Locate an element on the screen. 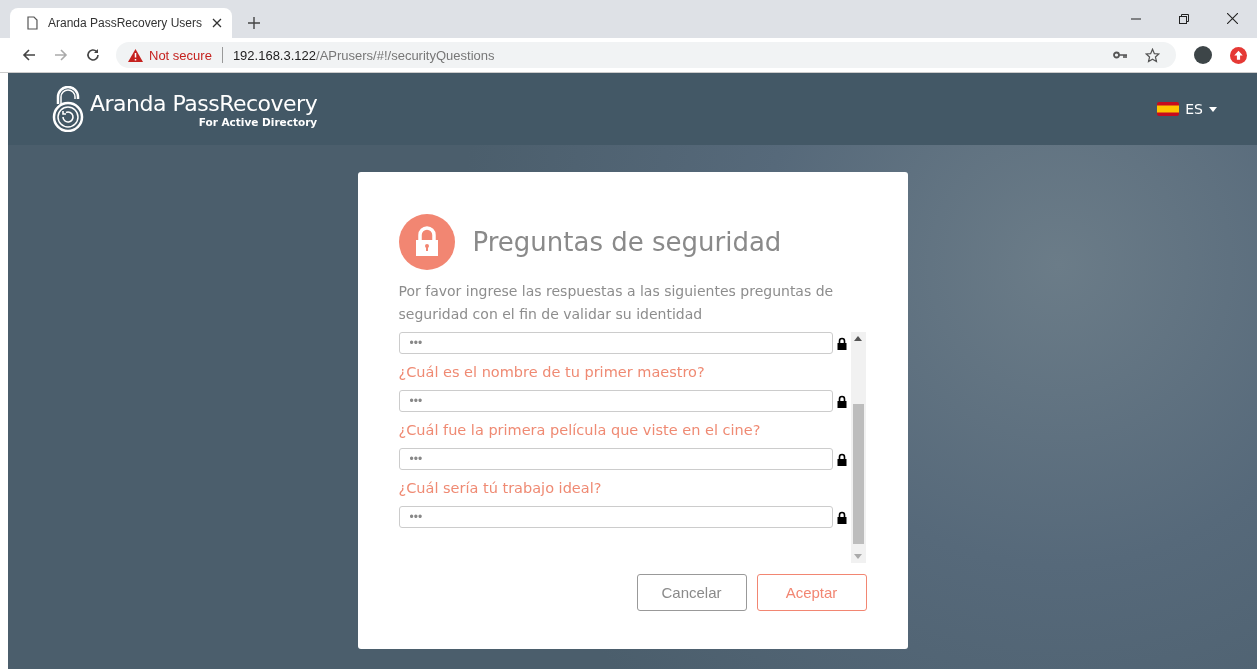  plus-icon is located at coordinates (254, 23).